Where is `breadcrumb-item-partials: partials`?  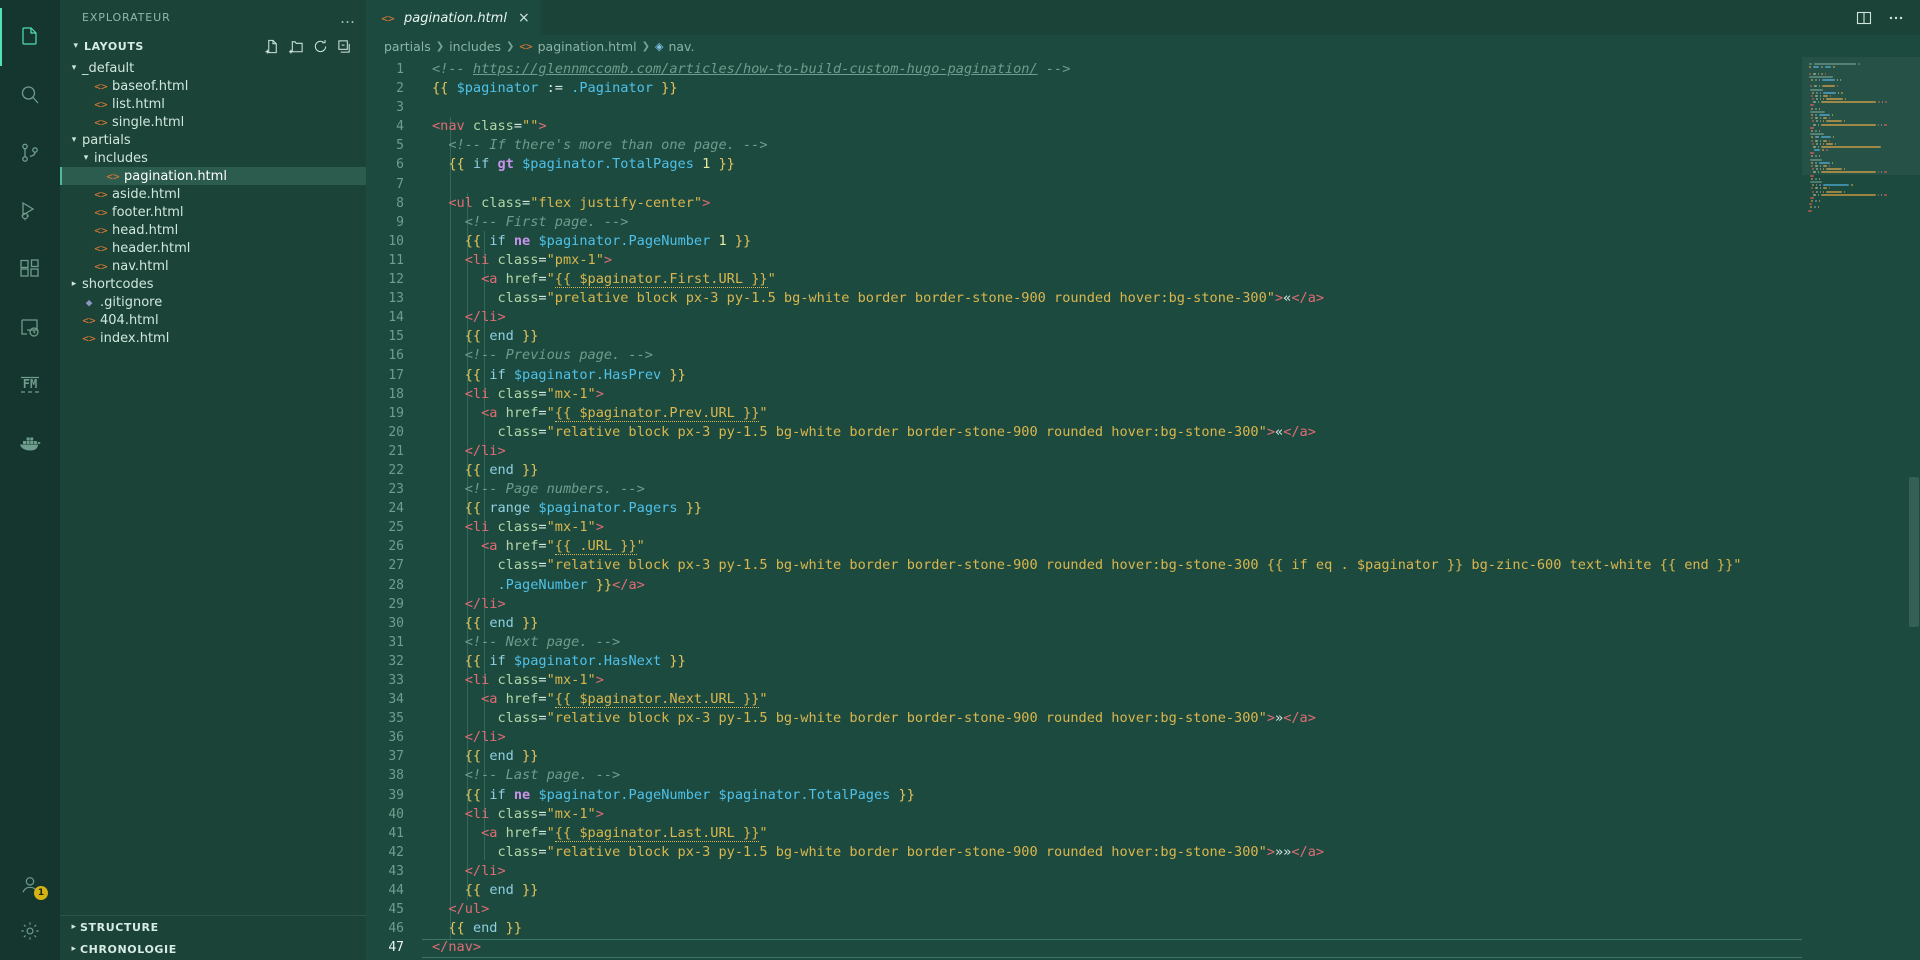
breadcrumb-item-partials: partials is located at coordinates (407, 46).